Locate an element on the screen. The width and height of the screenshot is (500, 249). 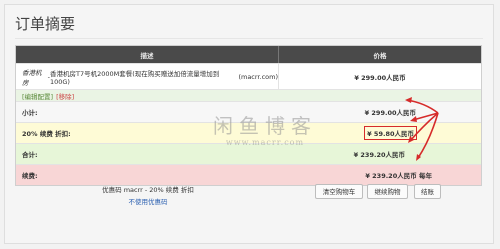
remove-item-link: [移除] is located at coordinates (65, 97).